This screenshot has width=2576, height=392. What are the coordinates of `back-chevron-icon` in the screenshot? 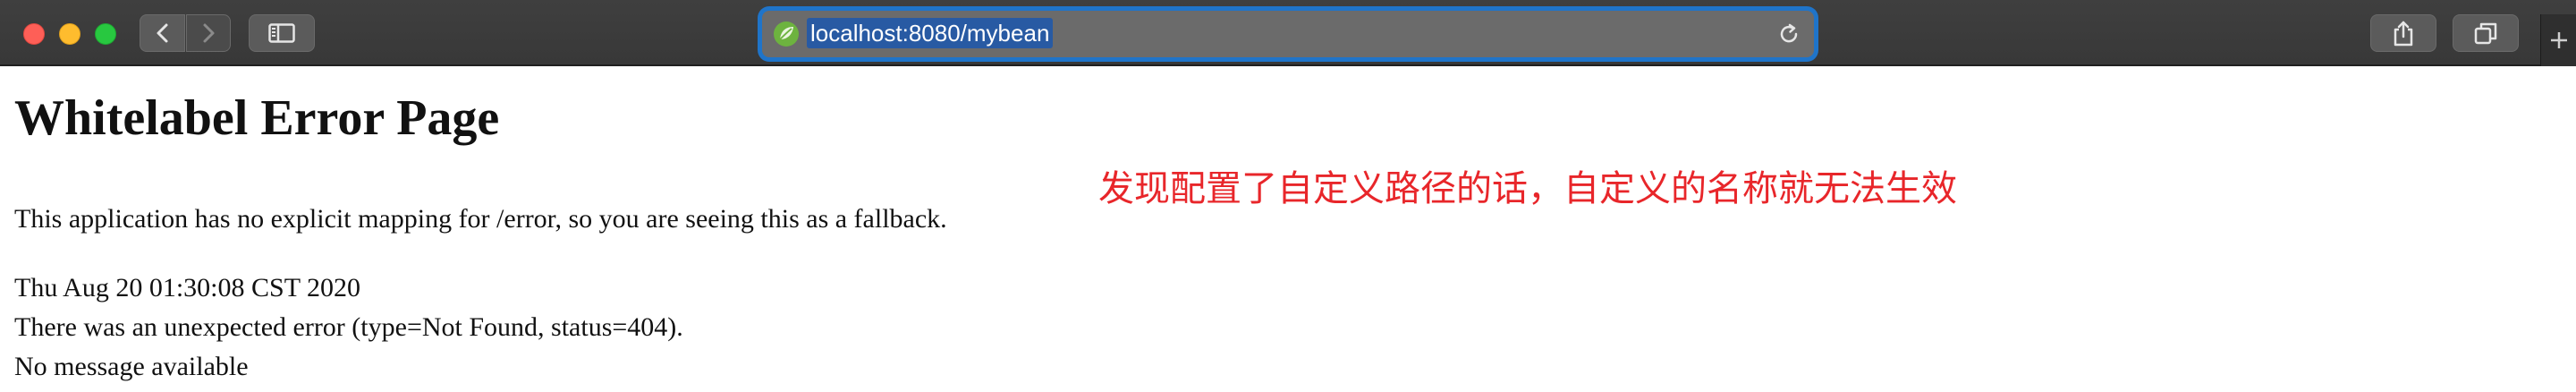 It's located at (162, 33).